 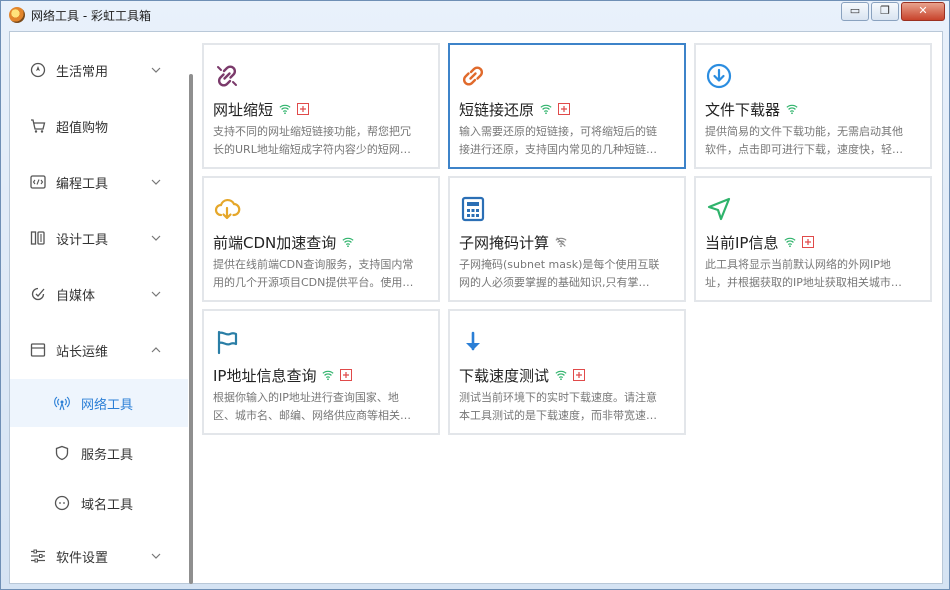 I want to click on sidebar-subitem-network-tools: 网络工具, so click(x=99, y=403).